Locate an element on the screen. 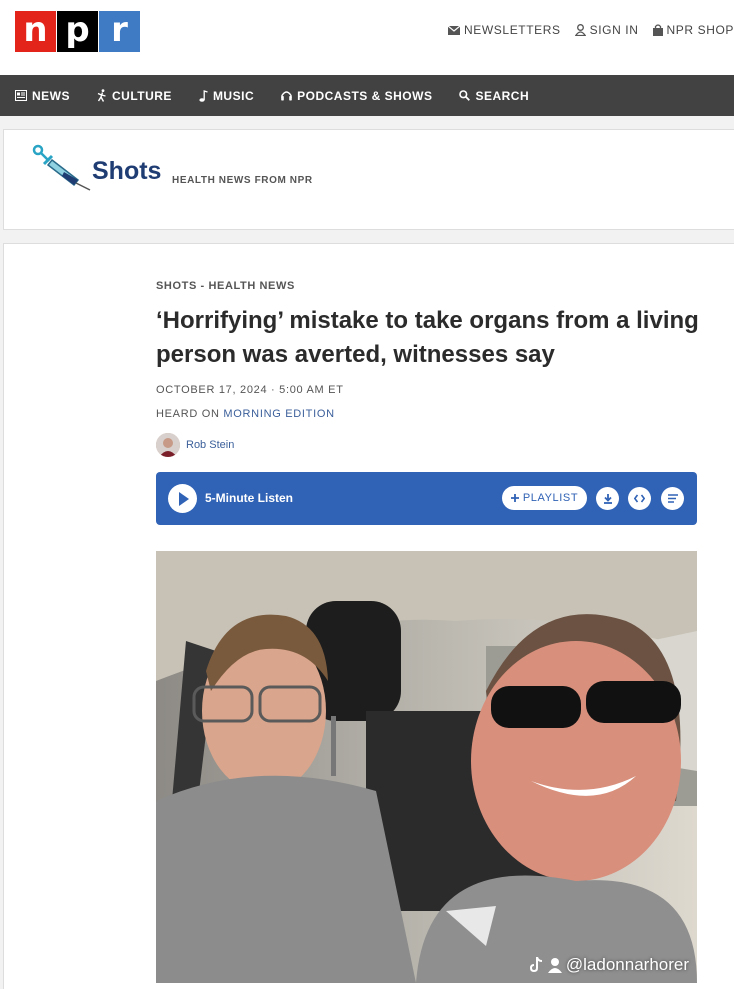  logo-letter-n: n is located at coordinates (35, 31).